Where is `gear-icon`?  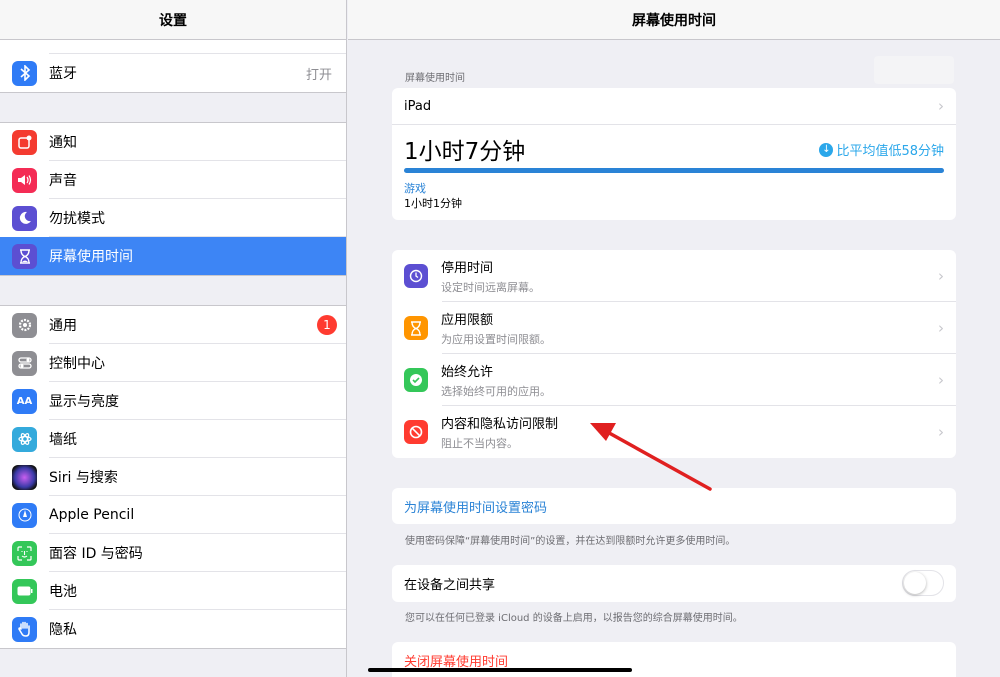 gear-icon is located at coordinates (24, 325).